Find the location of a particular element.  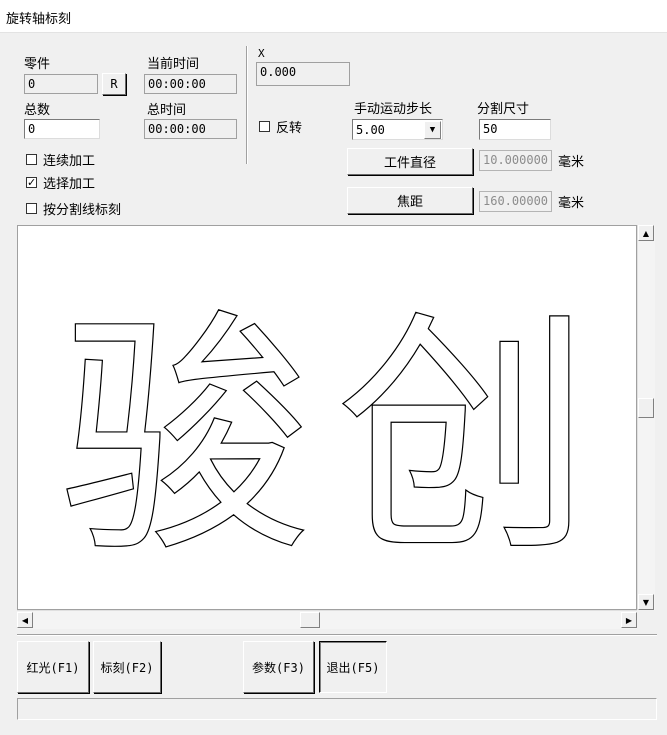

workpiece-unit: 毫米 is located at coordinates (571, 162).